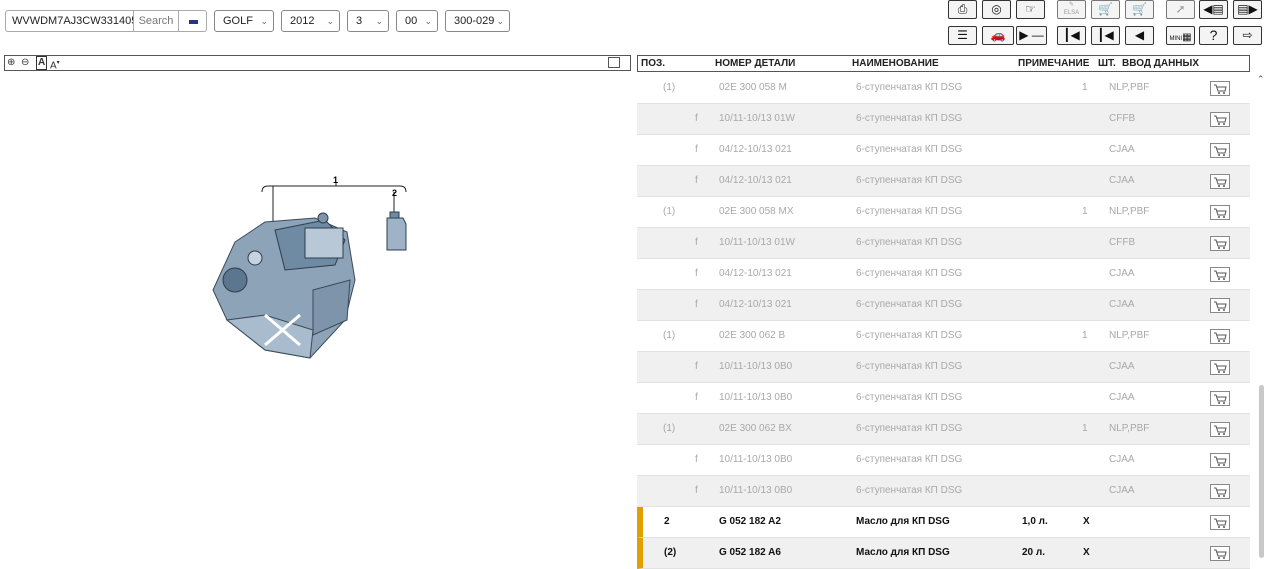  What do you see at coordinates (614, 62) in the screenshot?
I see `panel-toggle-icon` at bounding box center [614, 62].